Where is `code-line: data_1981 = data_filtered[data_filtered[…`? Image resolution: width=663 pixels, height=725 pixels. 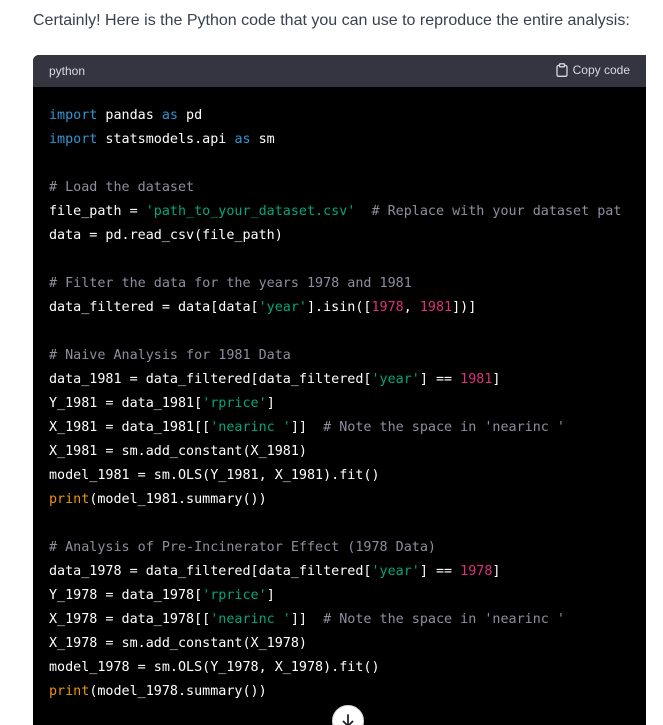
code-line: data_1981 = data_filtered[data_filtered[… is located at coordinates (335, 380).